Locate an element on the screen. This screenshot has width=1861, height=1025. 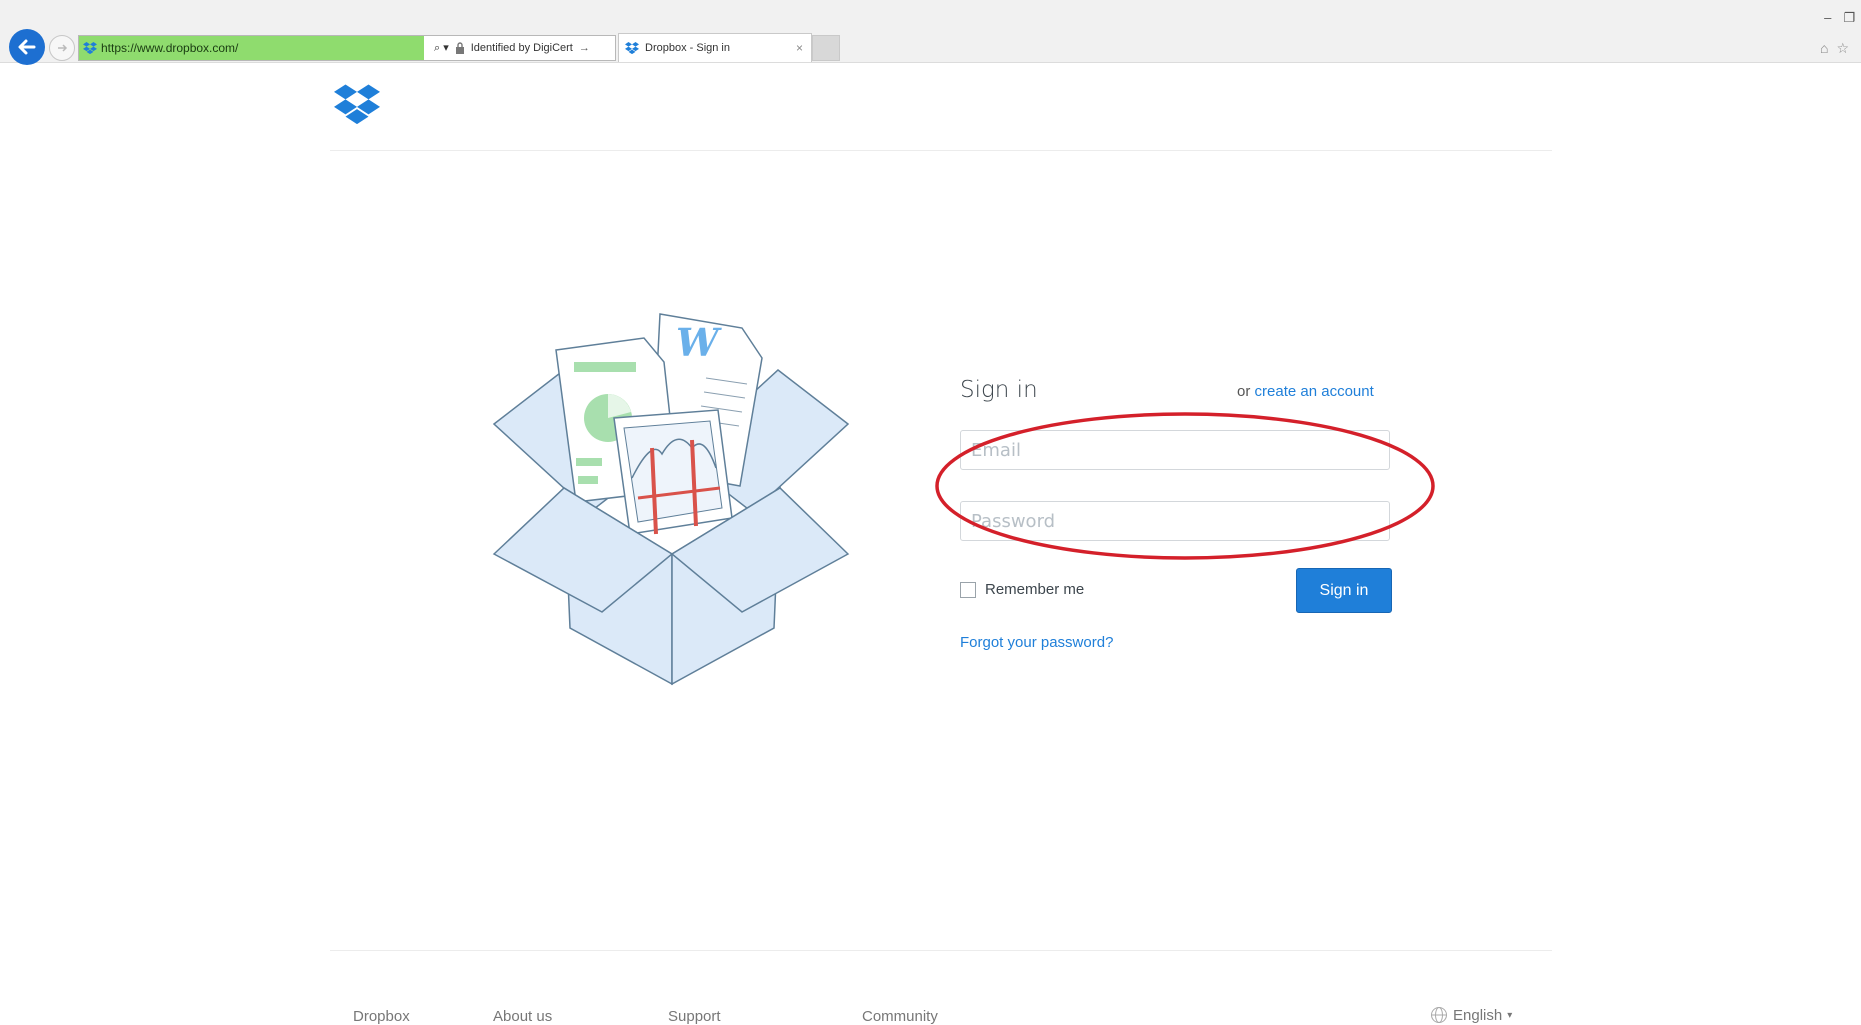
forward-button is located at coordinates (62, 48).